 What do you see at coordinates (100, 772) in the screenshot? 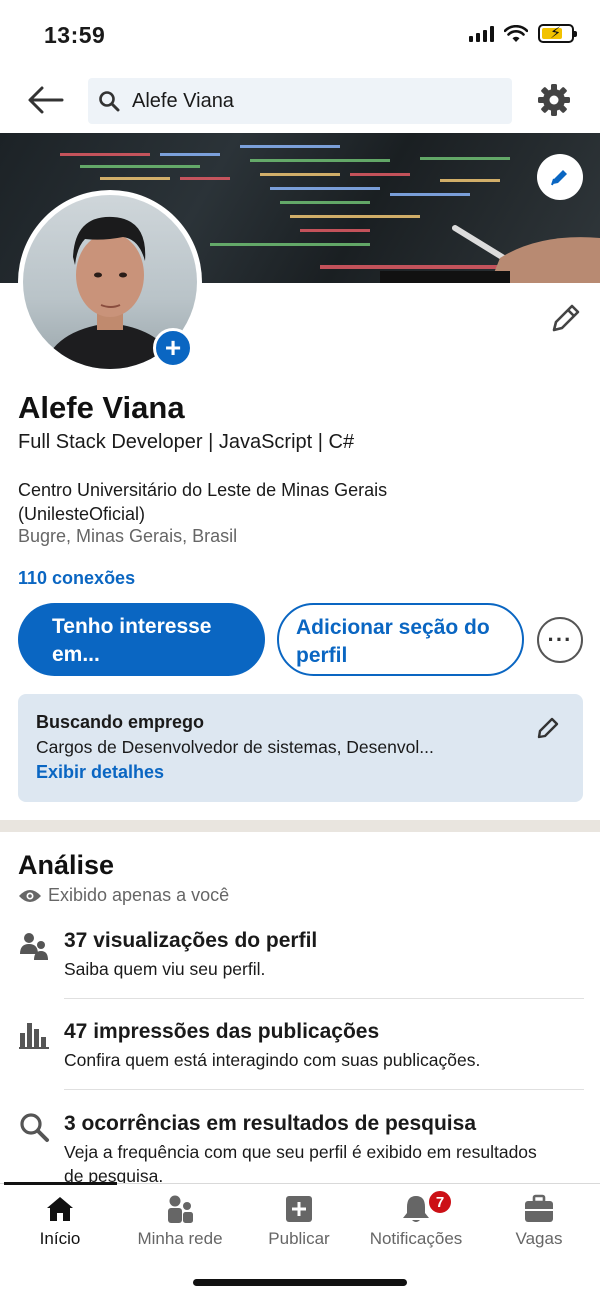
I see `show-details-link: Exibir detalhes` at bounding box center [100, 772].